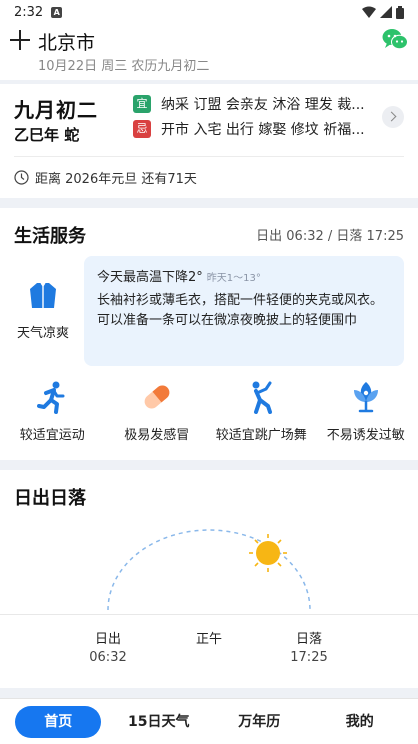 This screenshot has height=744, width=418. What do you see at coordinates (159, 722) in the screenshot?
I see `tab-15-day: 15日天气` at bounding box center [159, 722].